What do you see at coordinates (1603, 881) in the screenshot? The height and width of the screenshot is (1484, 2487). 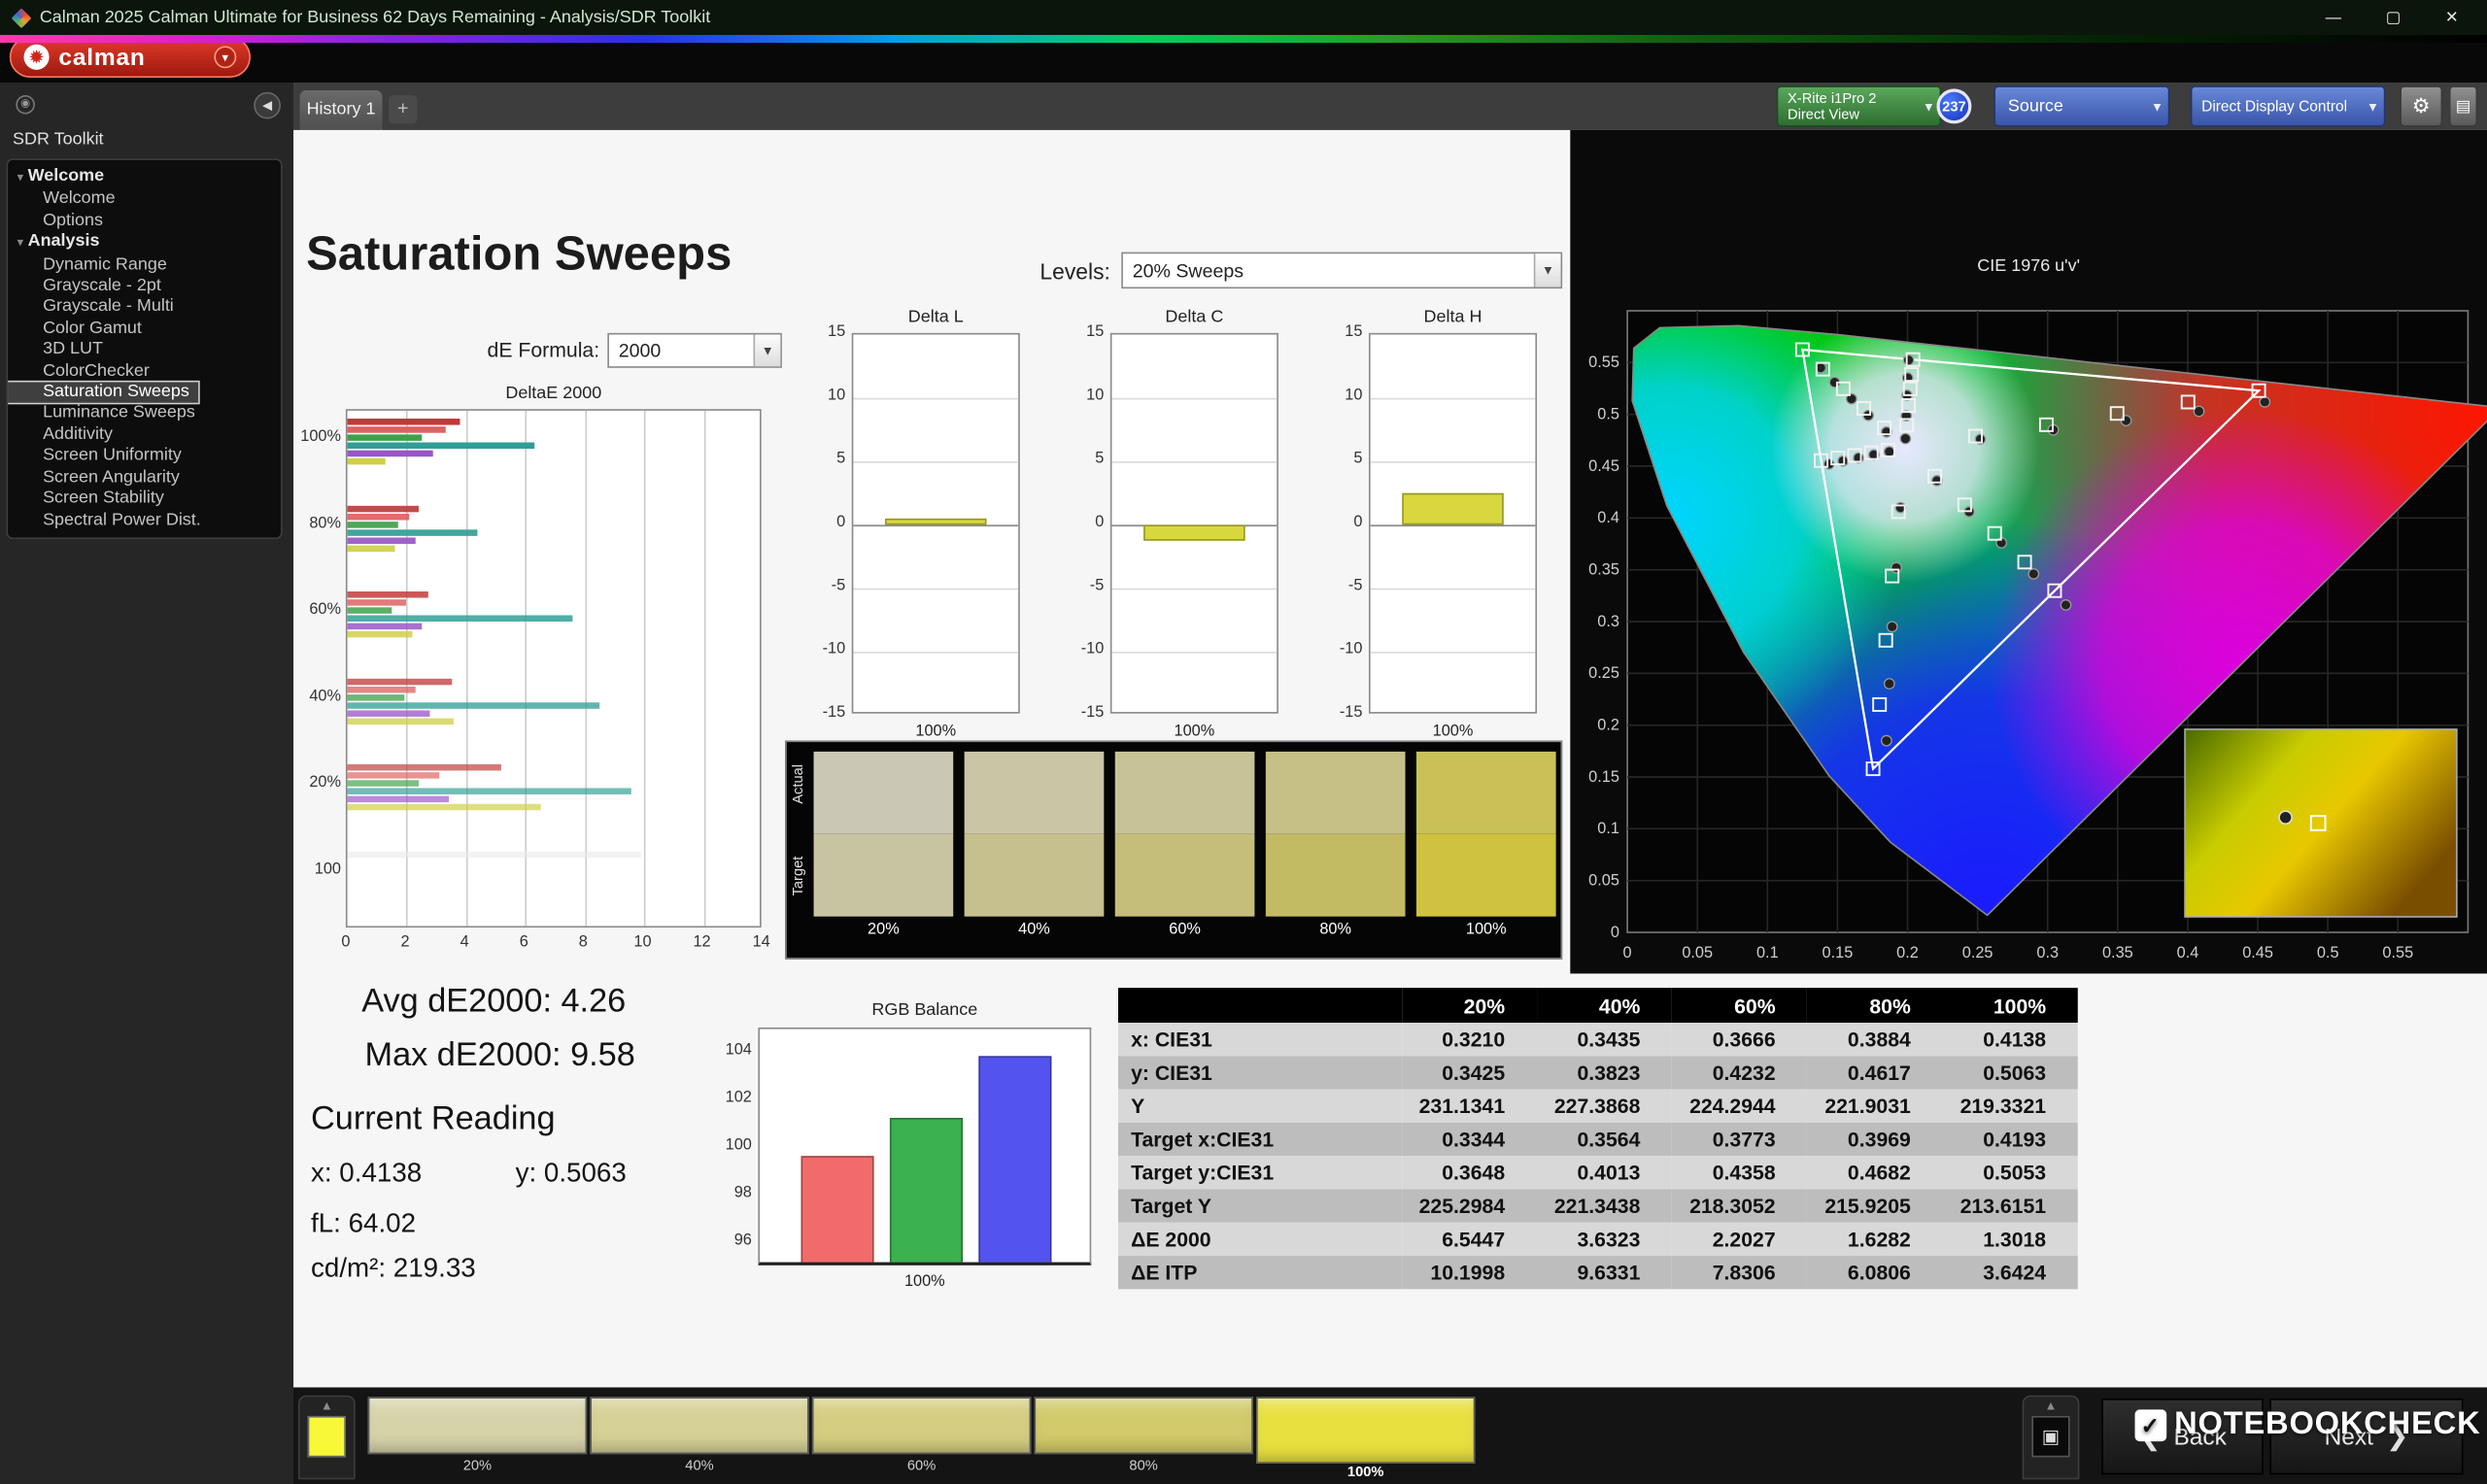 I see `svg-text: 0.05` at bounding box center [1603, 881].